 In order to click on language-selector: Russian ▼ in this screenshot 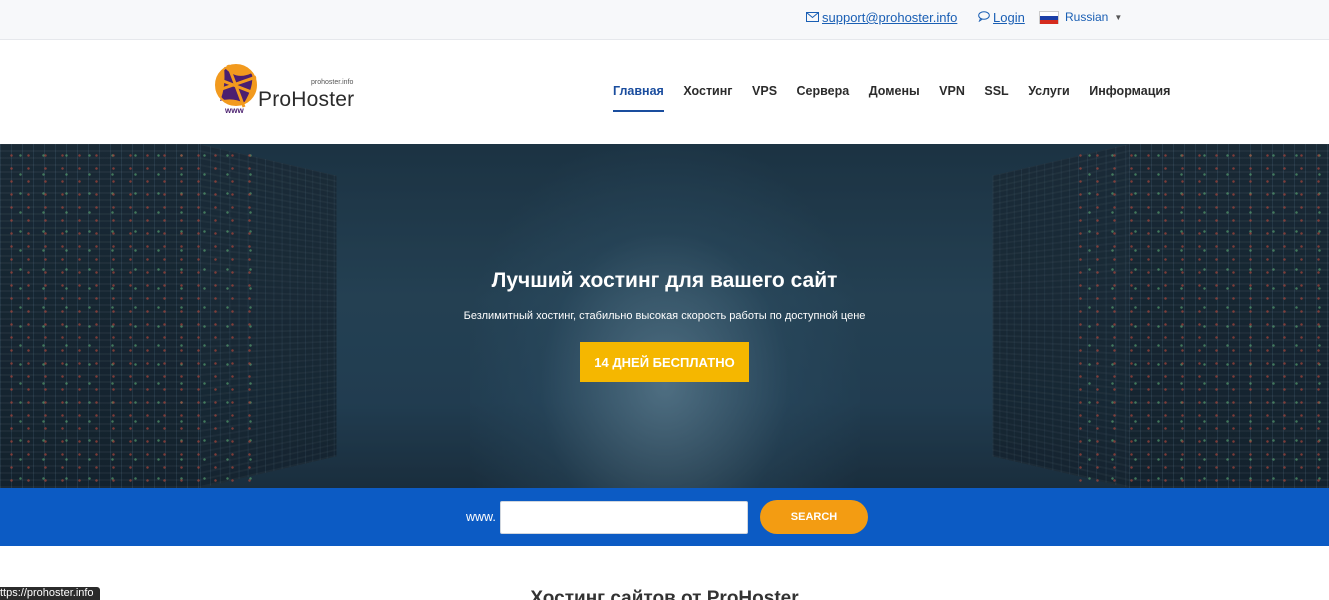, I will do `click(1080, 17)`.